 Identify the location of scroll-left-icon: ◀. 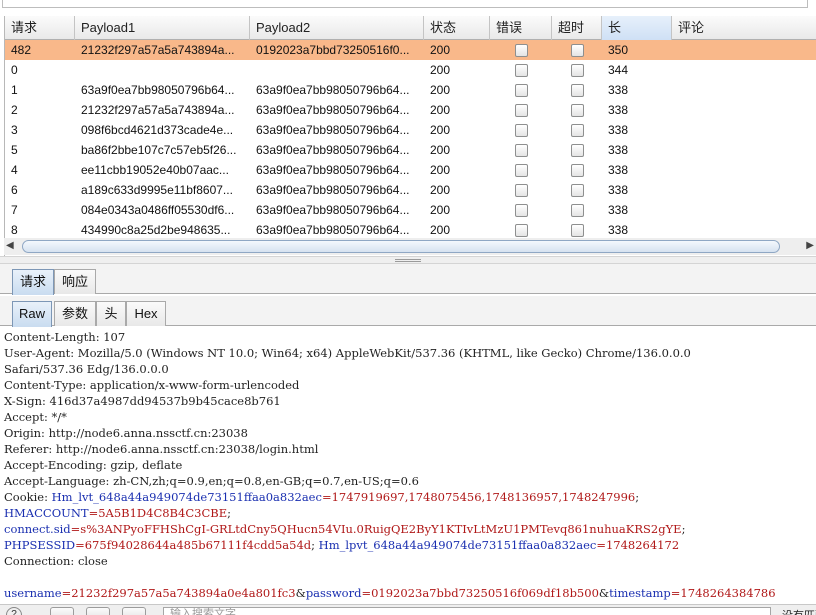
(10, 245).